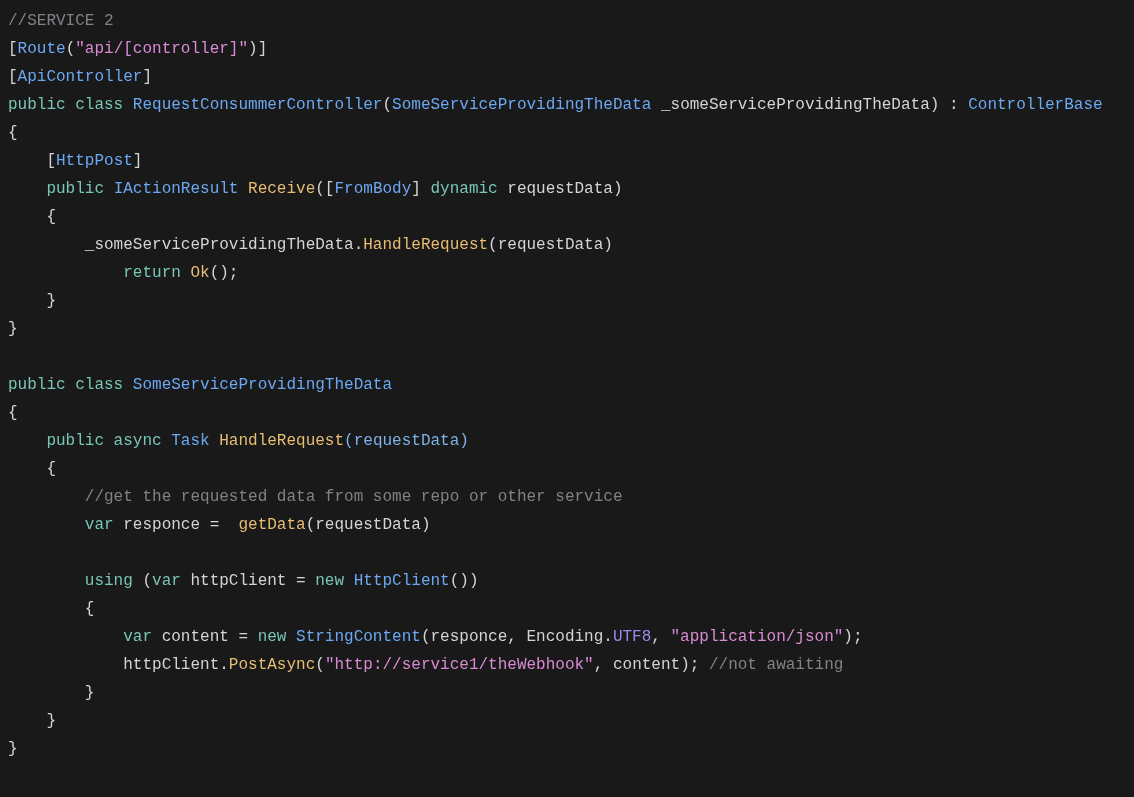 This screenshot has height=797, width=1134. Describe the element at coordinates (61, 21) in the screenshot. I see `code-line: //SERVICE 2` at that location.